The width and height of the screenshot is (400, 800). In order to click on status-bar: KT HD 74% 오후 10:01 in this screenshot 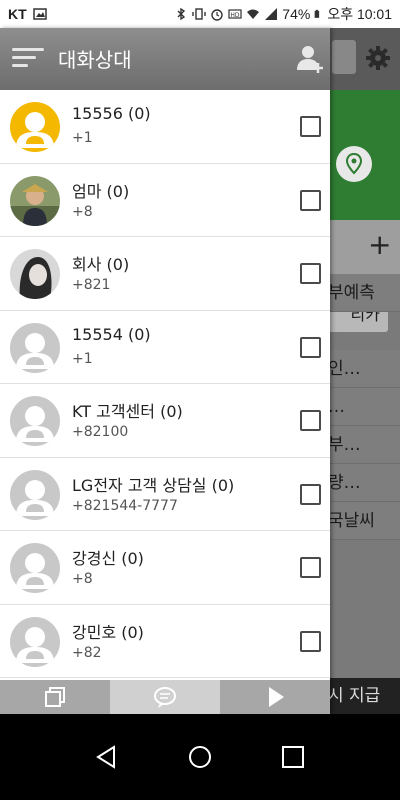, I will do `click(200, 14)`.